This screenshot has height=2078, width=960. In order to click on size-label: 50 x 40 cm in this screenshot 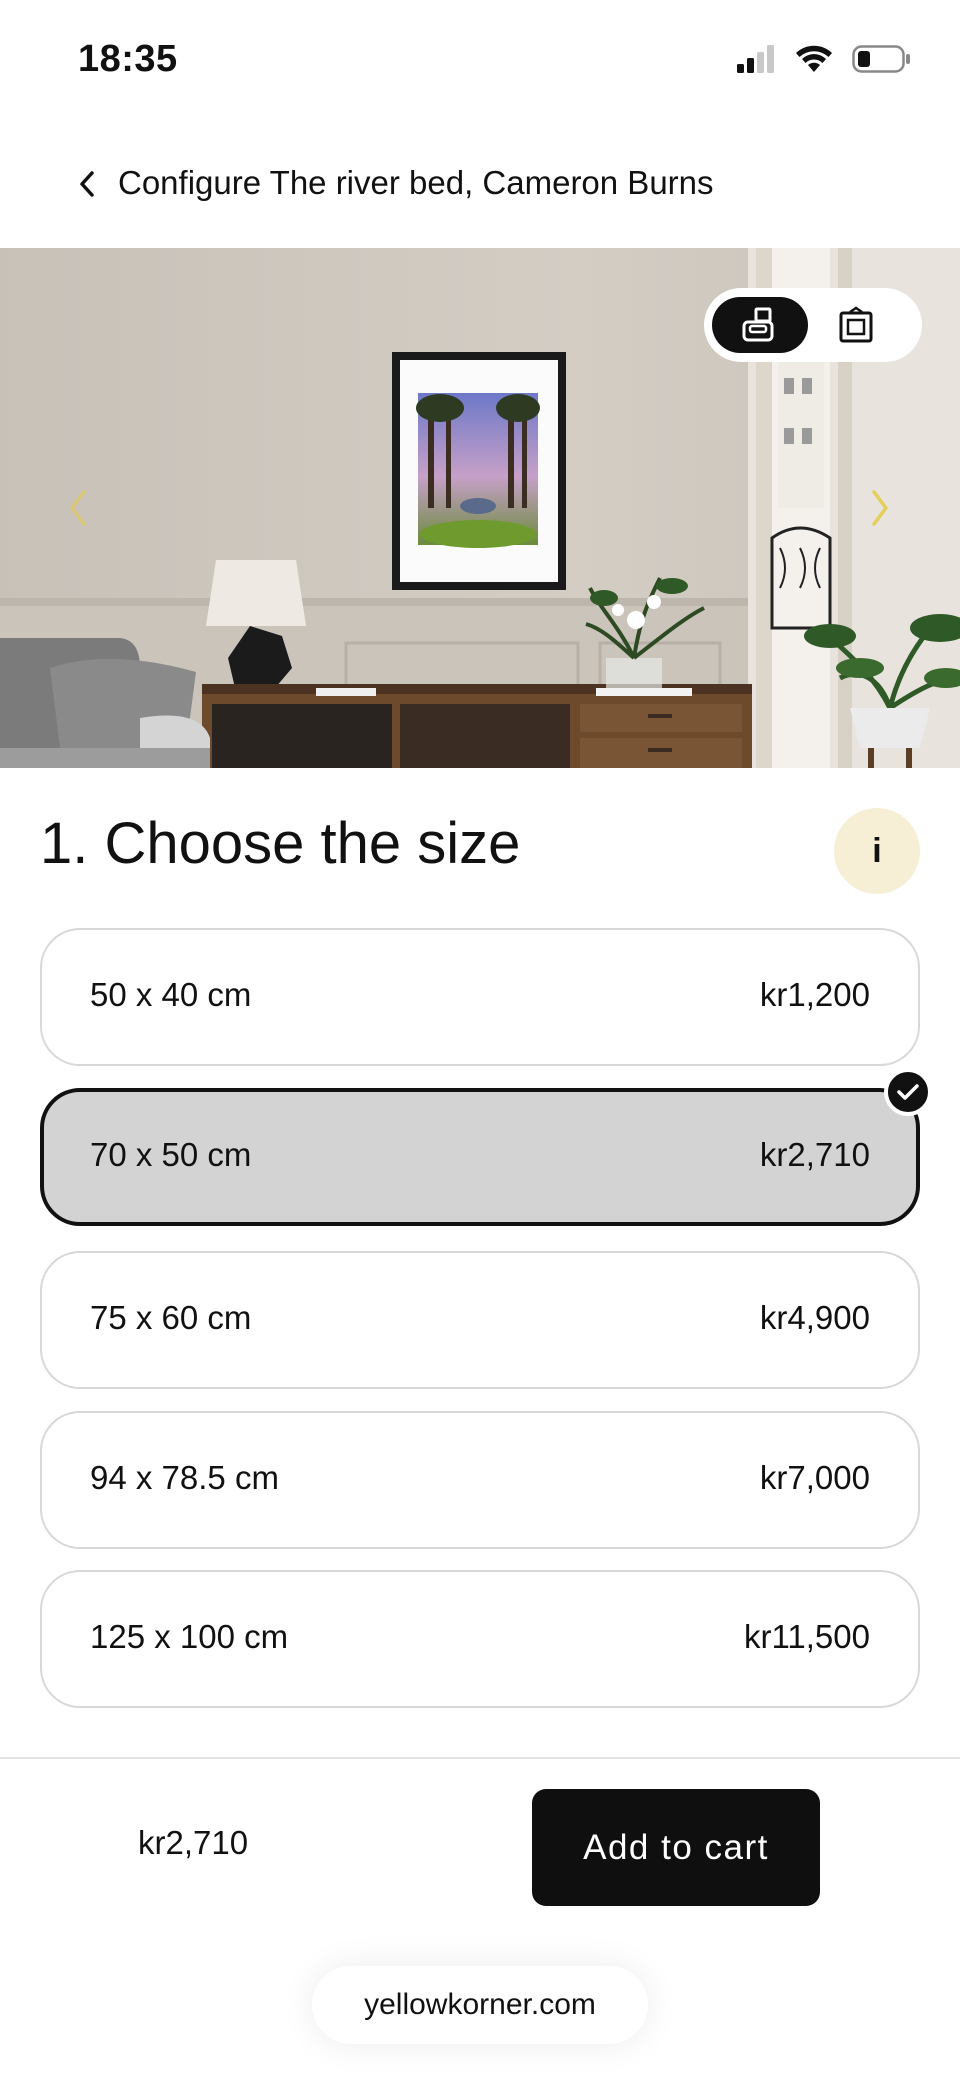, I will do `click(171, 994)`.